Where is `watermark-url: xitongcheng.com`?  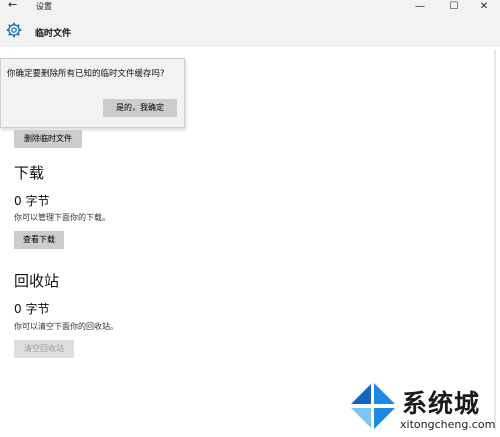 watermark-url: xitongcheng.com is located at coordinates (448, 424).